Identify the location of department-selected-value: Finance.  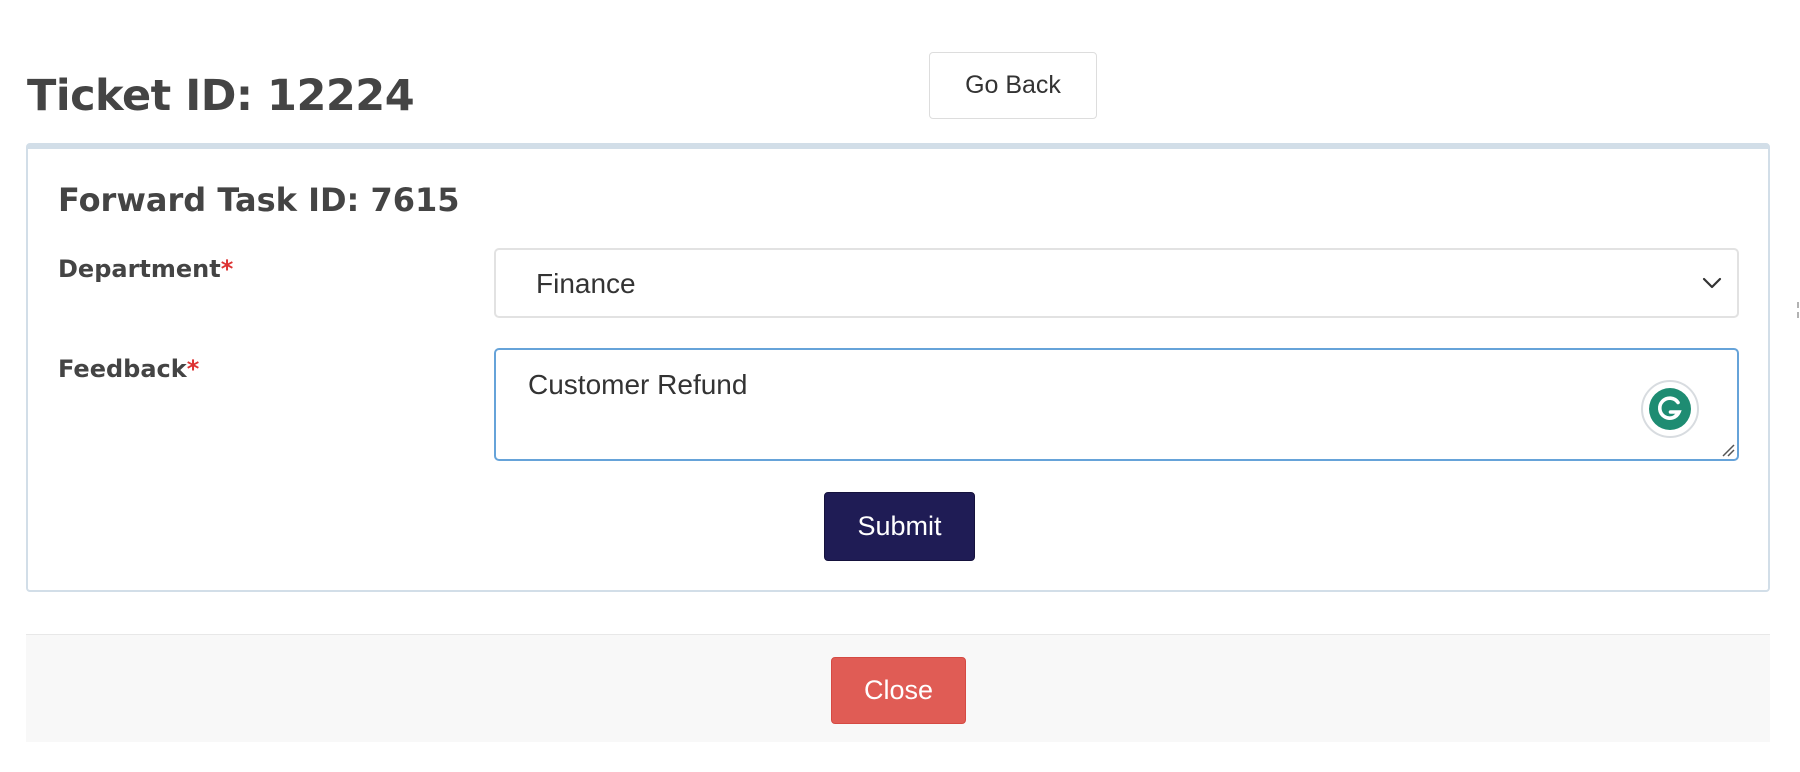
(586, 283).